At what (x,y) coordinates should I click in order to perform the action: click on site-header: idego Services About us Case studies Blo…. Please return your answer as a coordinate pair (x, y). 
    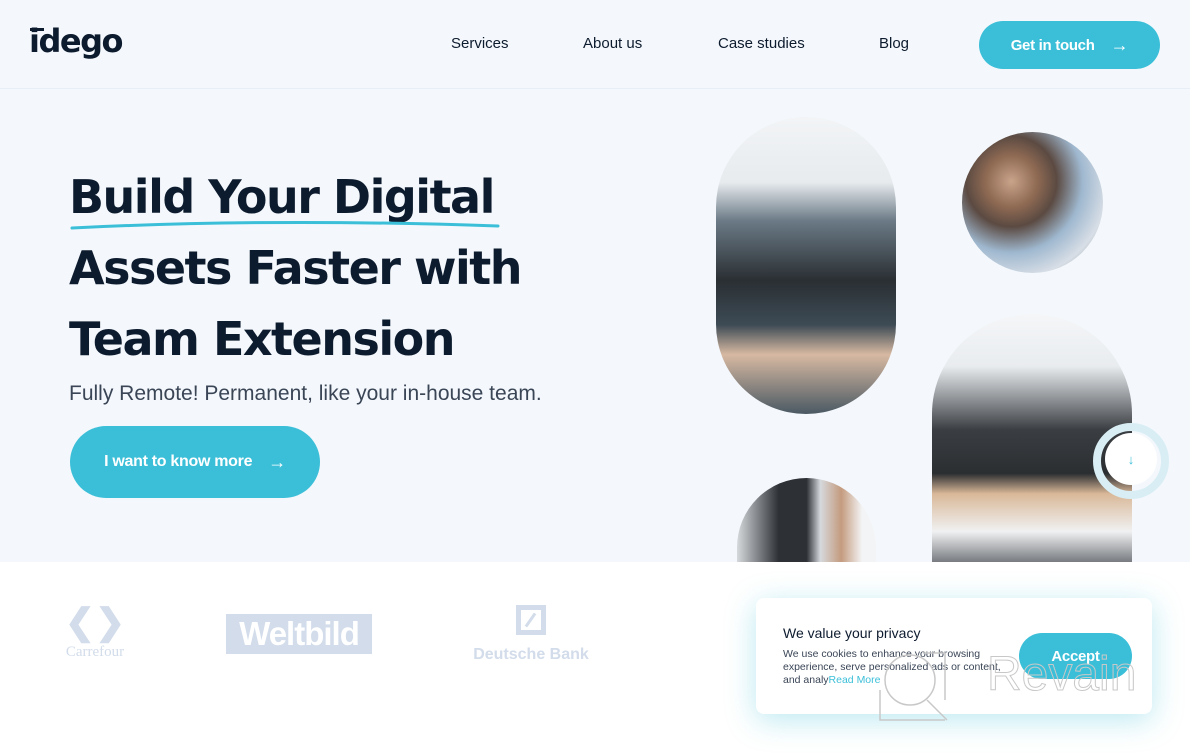
    Looking at the image, I should click on (595, 44).